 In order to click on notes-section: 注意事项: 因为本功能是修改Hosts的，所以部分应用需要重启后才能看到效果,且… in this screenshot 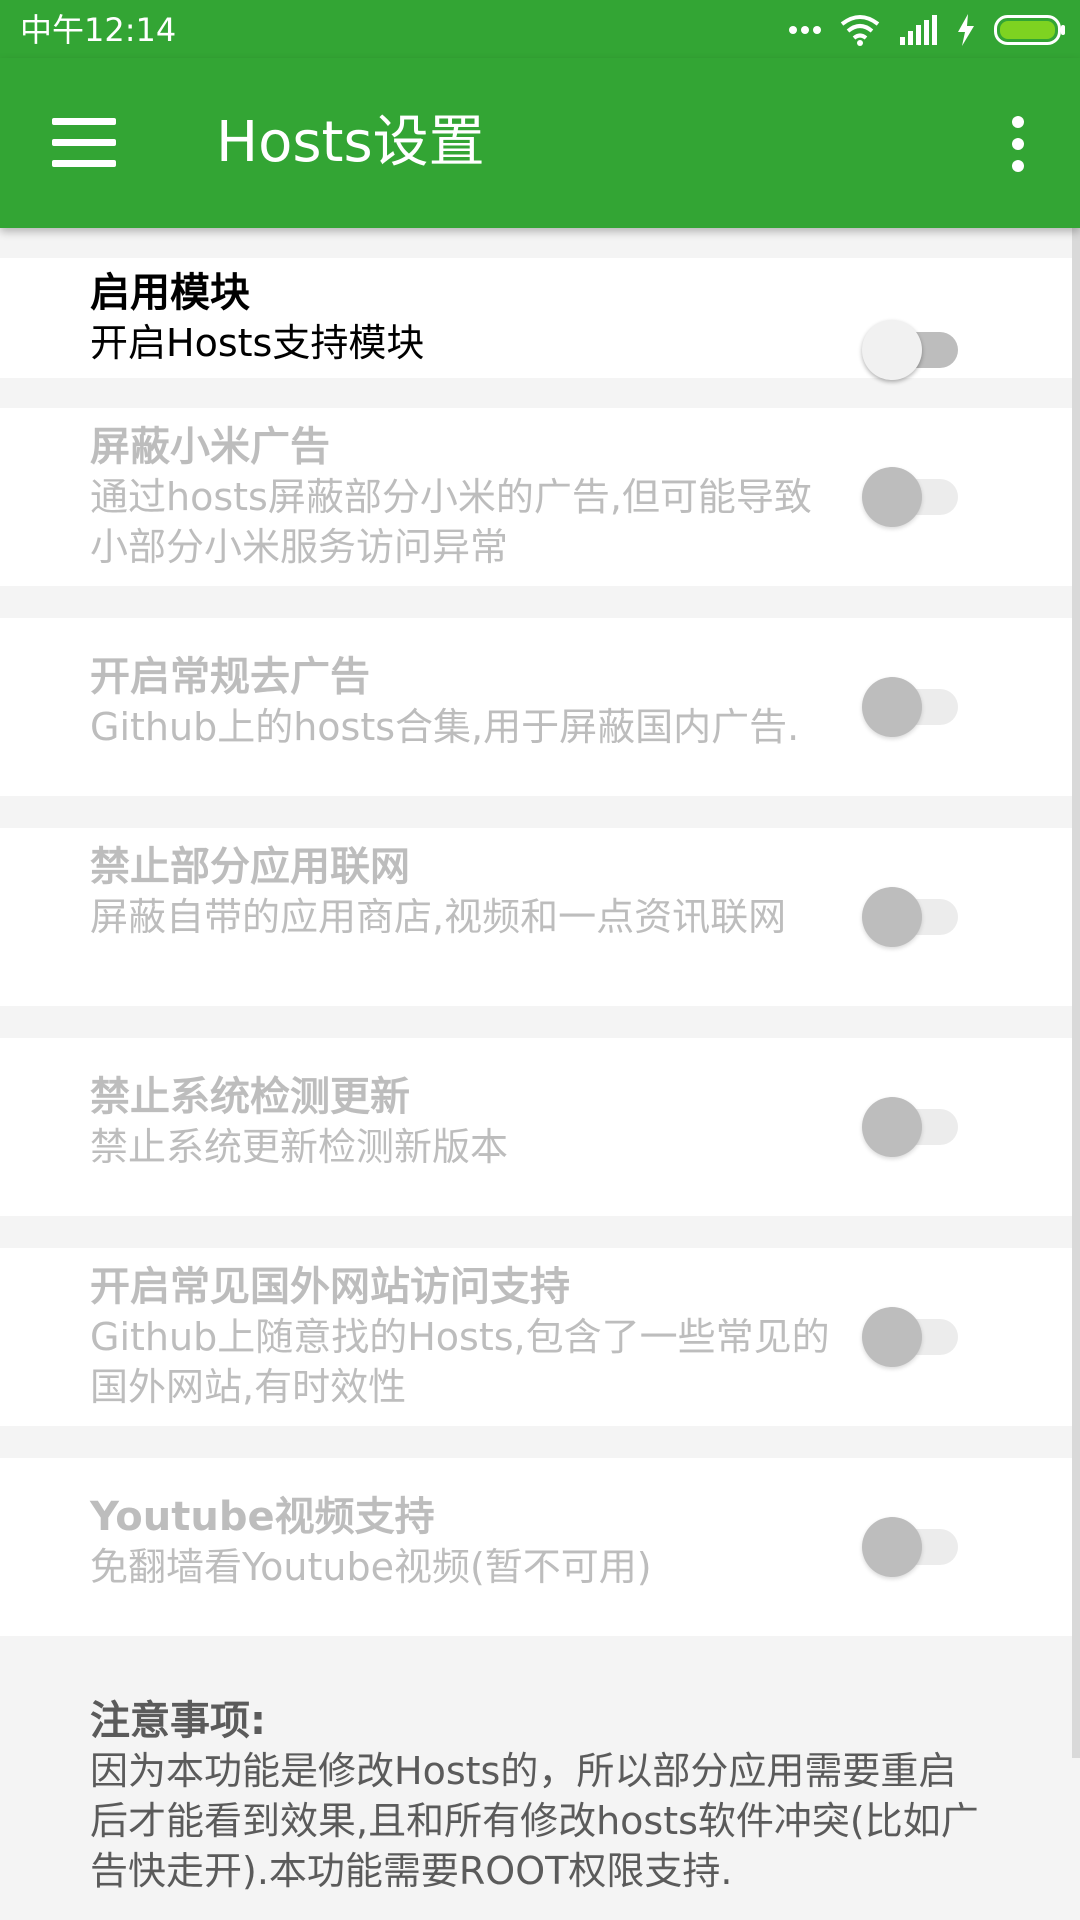, I will do `click(540, 1796)`.